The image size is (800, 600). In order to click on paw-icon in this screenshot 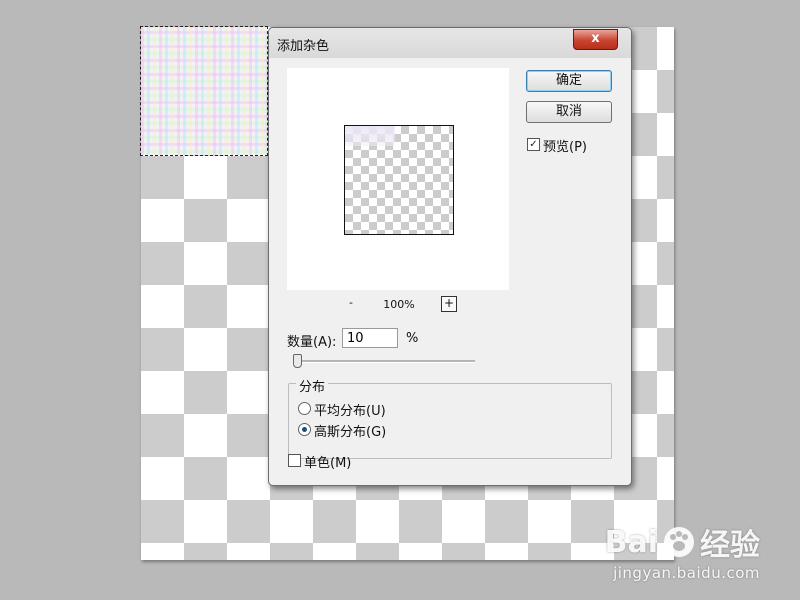, I will do `click(679, 542)`.